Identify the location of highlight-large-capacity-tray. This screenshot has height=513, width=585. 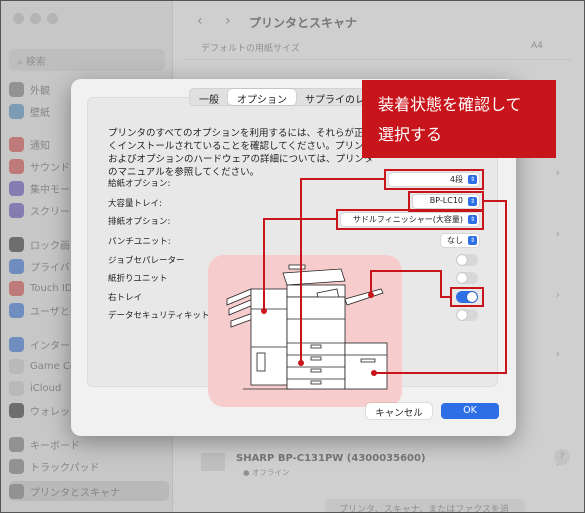
(446, 201).